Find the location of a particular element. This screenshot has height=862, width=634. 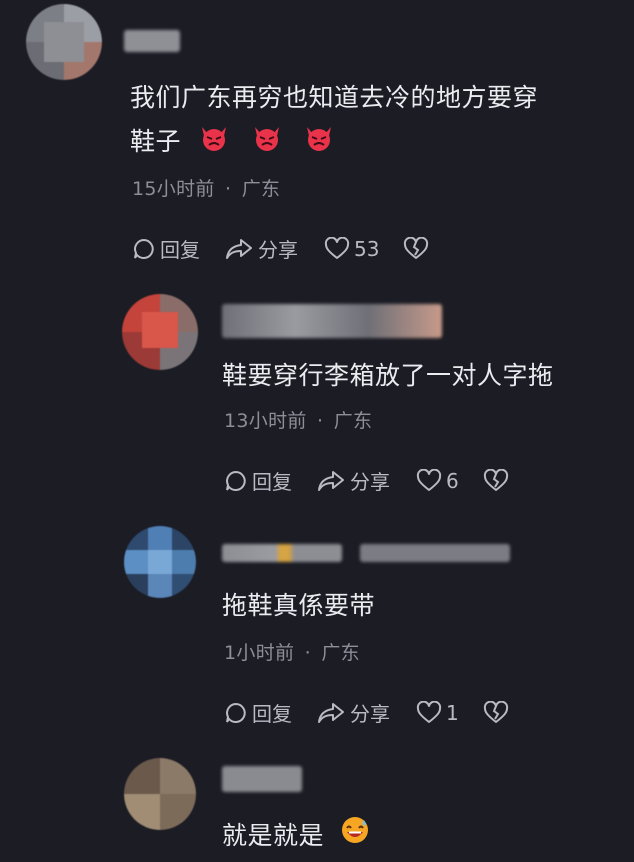

comment-meta: 13小时前 · 广东 is located at coordinates (298, 419).